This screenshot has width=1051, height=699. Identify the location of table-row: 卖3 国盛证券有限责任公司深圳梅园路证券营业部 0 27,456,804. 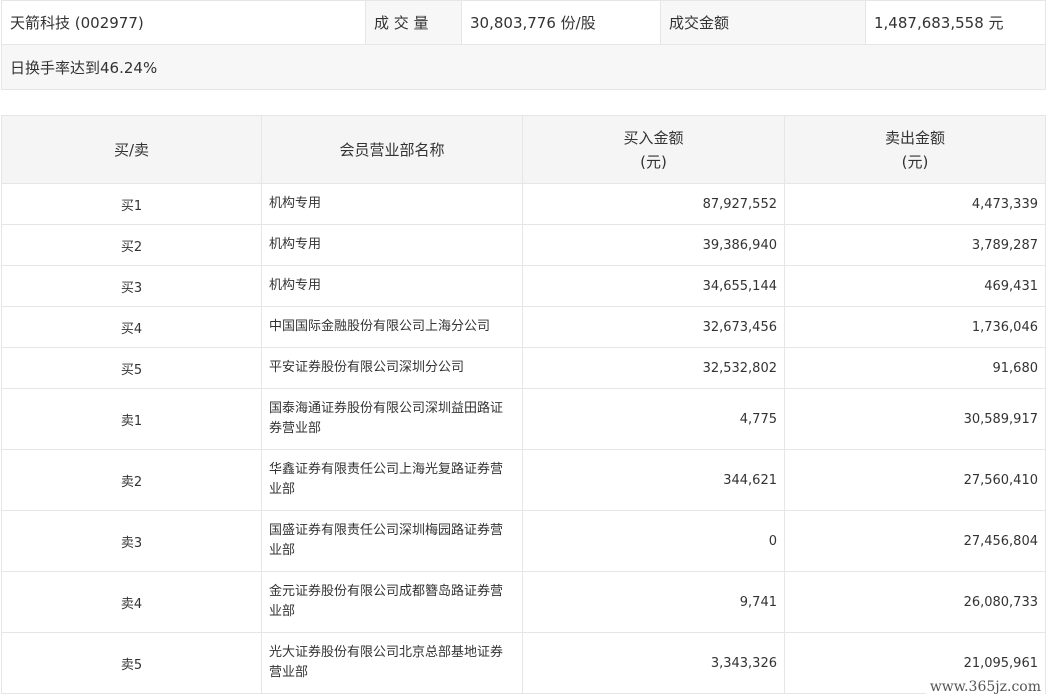
(523, 541).